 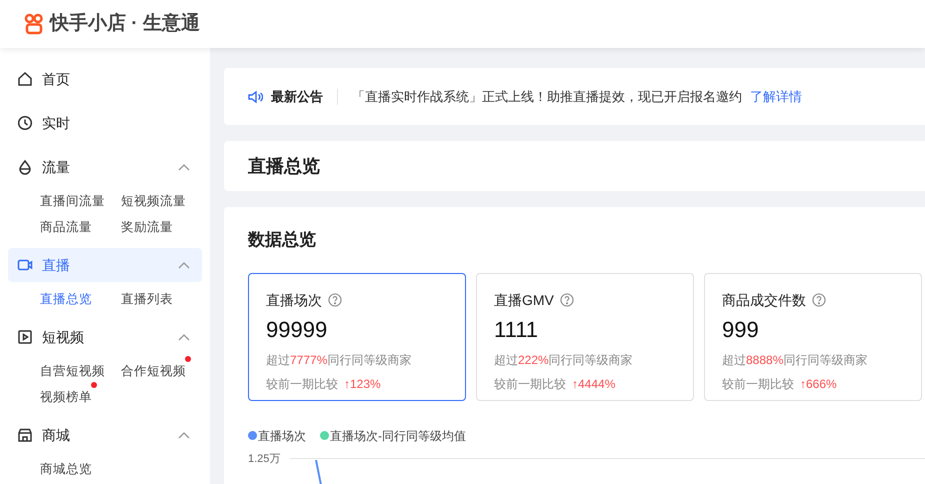 What do you see at coordinates (339, 360) in the screenshot?
I see `peer-comparison: 超过7777%同行同等级商家` at bounding box center [339, 360].